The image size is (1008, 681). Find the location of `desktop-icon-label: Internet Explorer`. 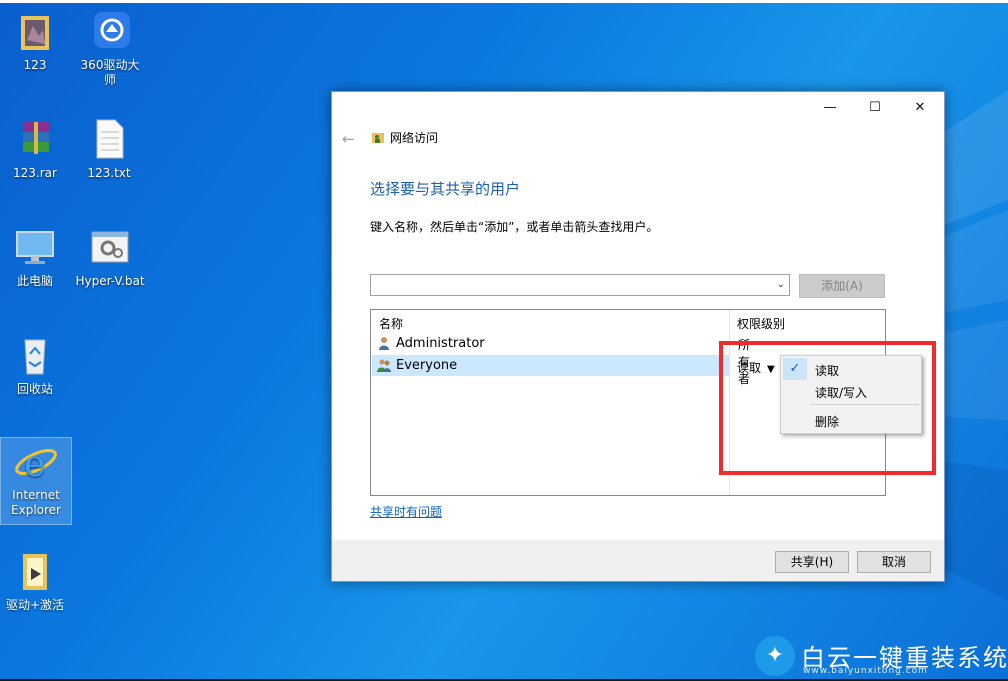

desktop-icon-label: Internet Explorer is located at coordinates (36, 502).